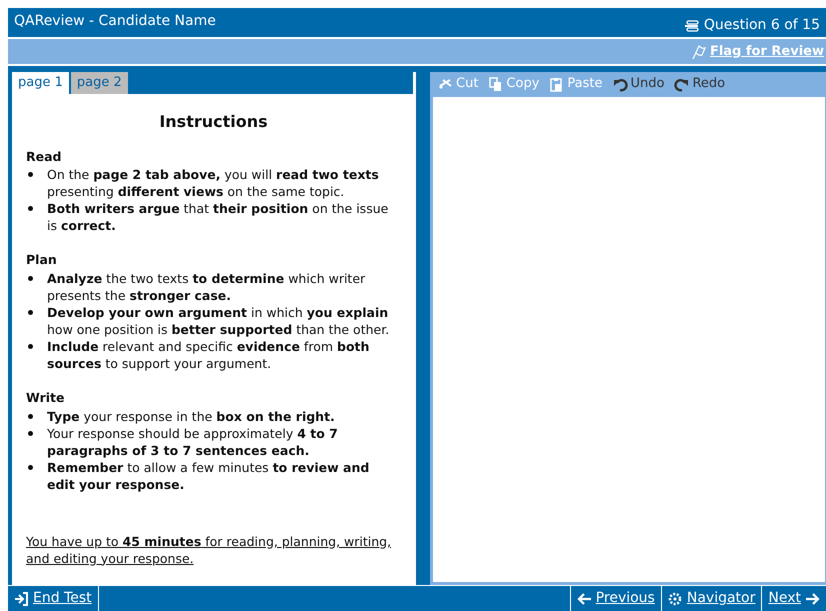  What do you see at coordinates (698, 52) in the screenshot?
I see `flag-icon` at bounding box center [698, 52].